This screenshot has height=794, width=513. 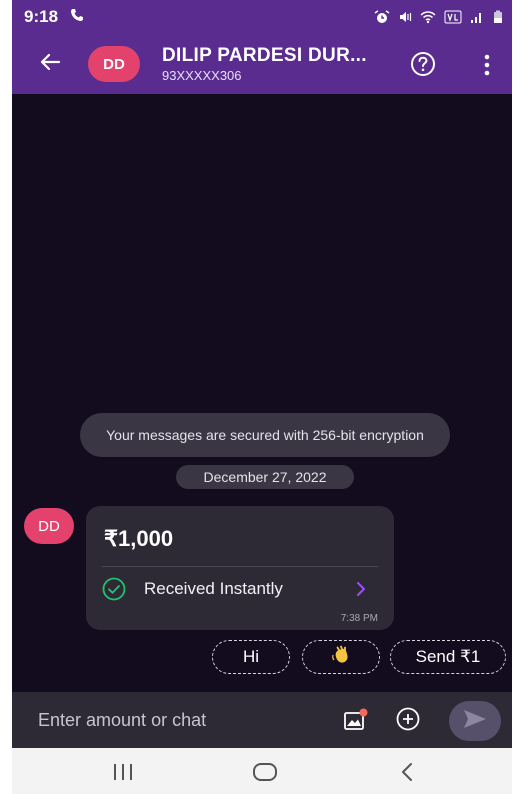 I want to click on quick-reply-wave, so click(x=341, y=657).